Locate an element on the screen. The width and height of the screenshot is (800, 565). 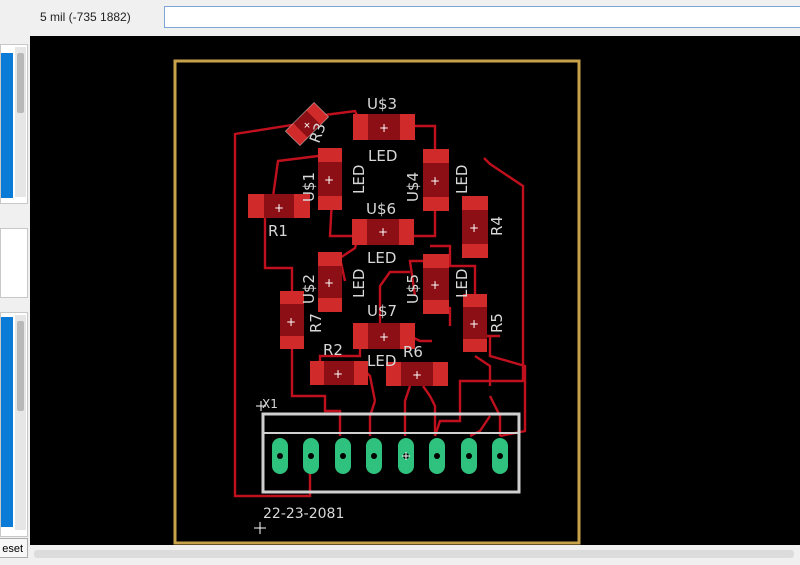
label-u2: U$2 is located at coordinates (309, 289).